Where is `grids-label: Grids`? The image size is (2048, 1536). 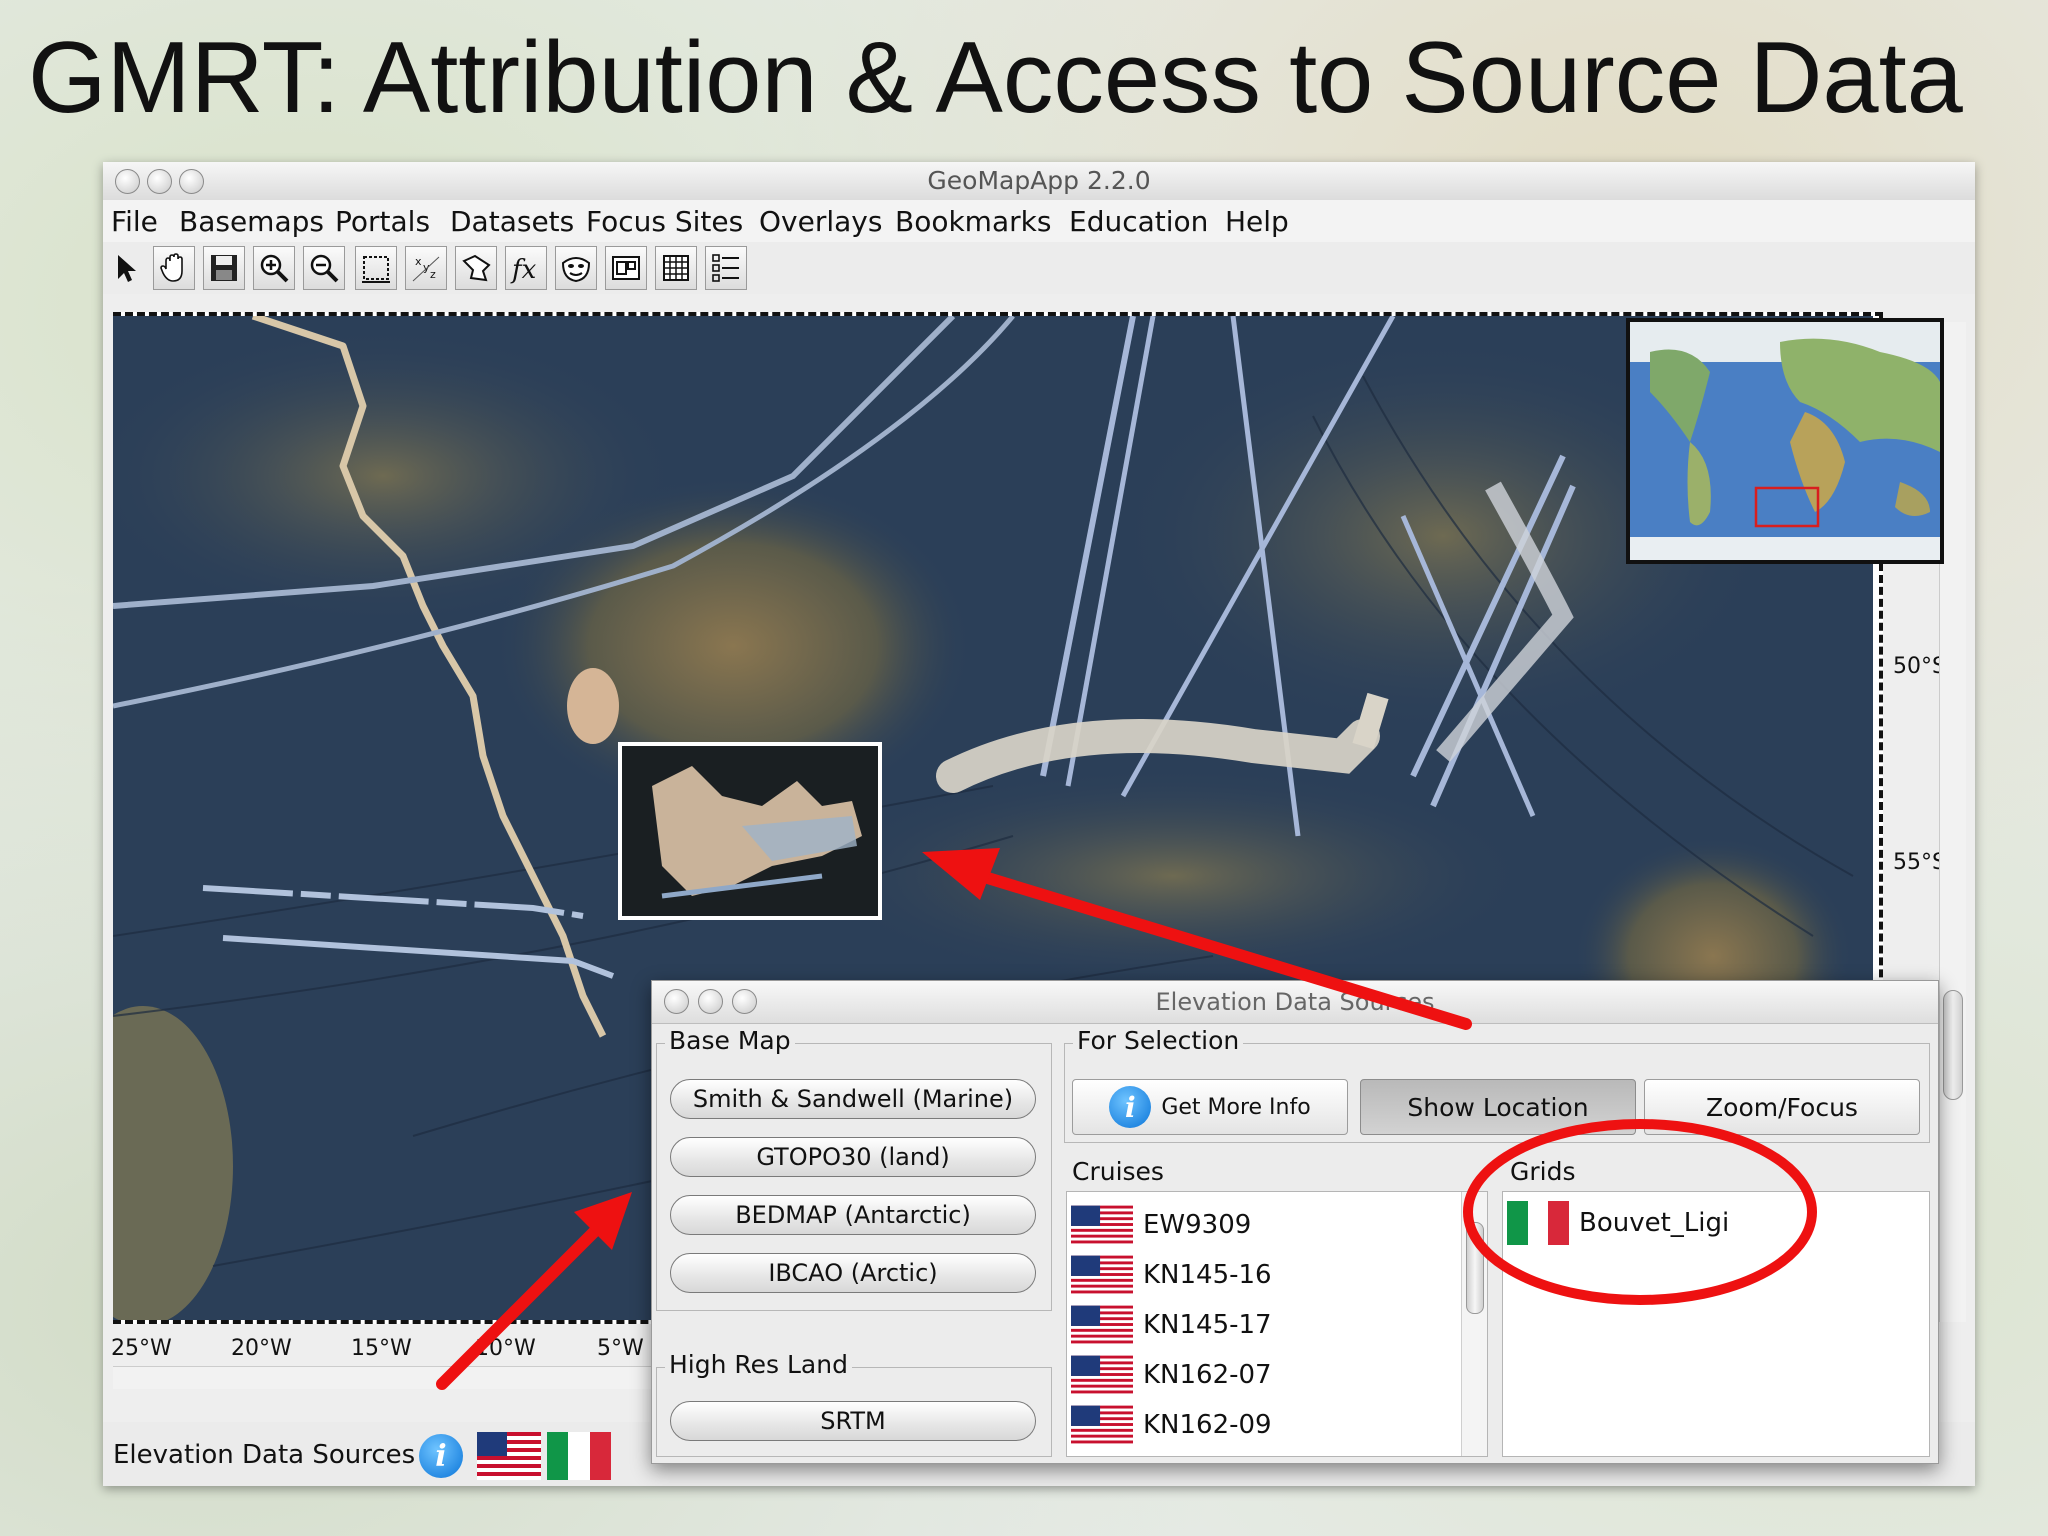 grids-label: Grids is located at coordinates (1543, 1171).